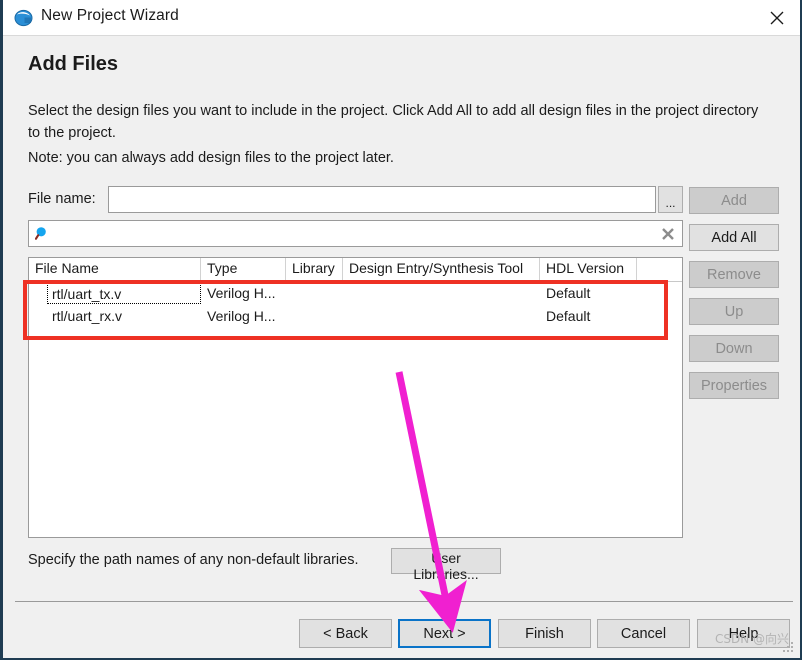 The width and height of the screenshot is (802, 660). I want to click on quartus-globe-icon, so click(24, 18).